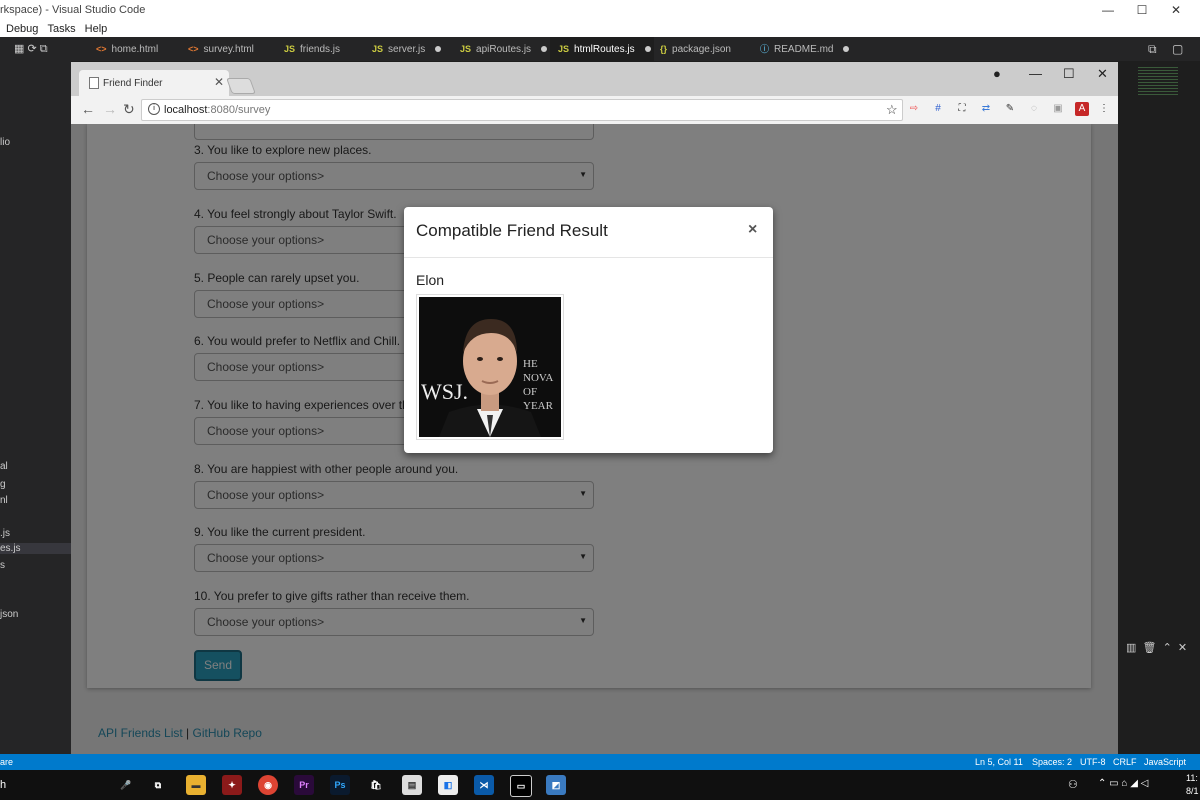  I want to click on minimap: ▥ 🗑 ⌃ ✕, so click(1159, 407).